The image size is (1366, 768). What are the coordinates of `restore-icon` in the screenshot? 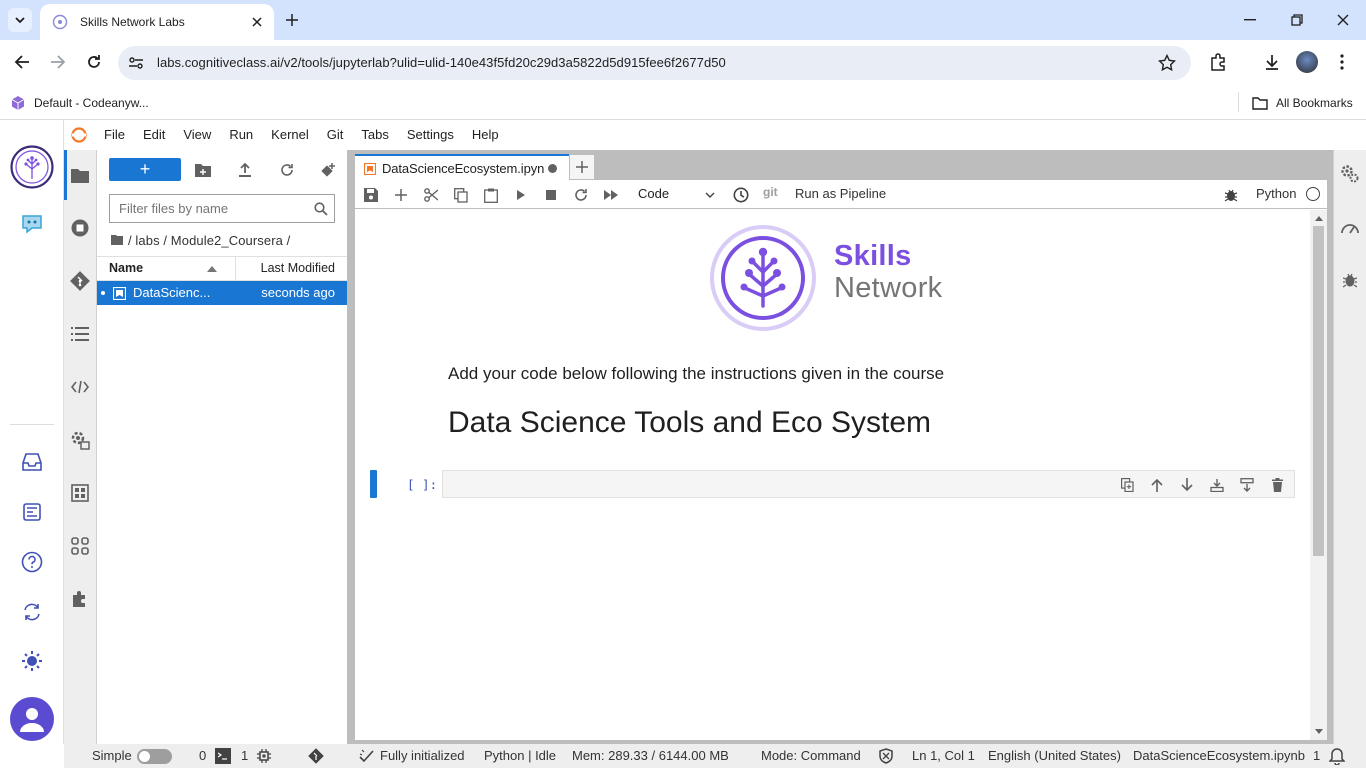 It's located at (1297, 20).